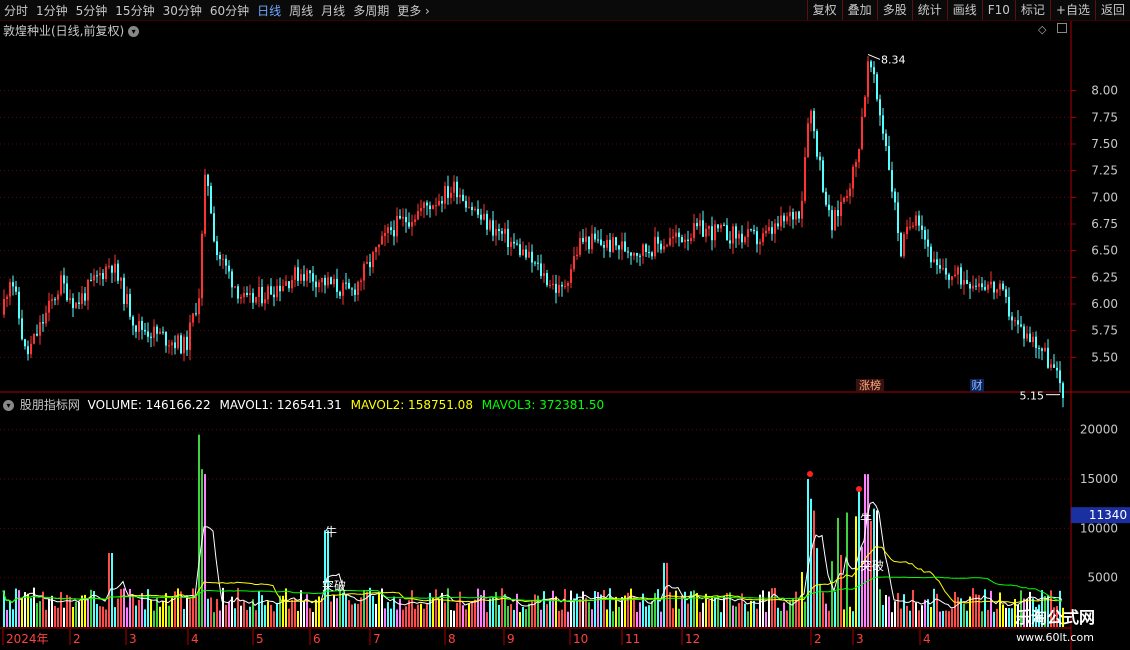  I want to click on period-tab: 1分钟, so click(52, 11).